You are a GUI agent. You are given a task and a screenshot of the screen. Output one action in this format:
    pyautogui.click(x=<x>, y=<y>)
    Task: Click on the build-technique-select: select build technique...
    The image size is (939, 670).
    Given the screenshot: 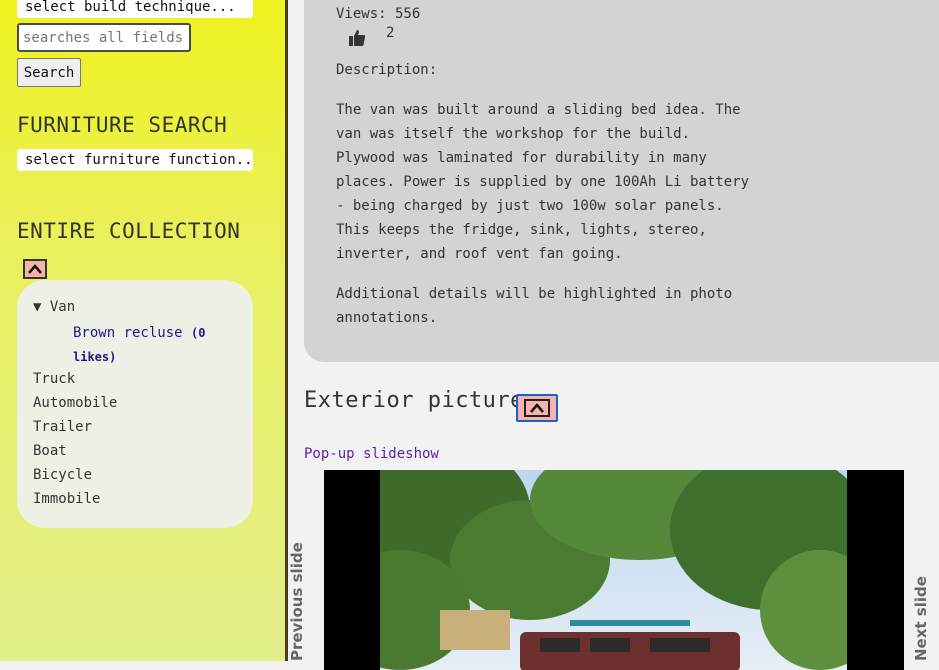 What is the action you would take?
    pyautogui.click(x=135, y=9)
    